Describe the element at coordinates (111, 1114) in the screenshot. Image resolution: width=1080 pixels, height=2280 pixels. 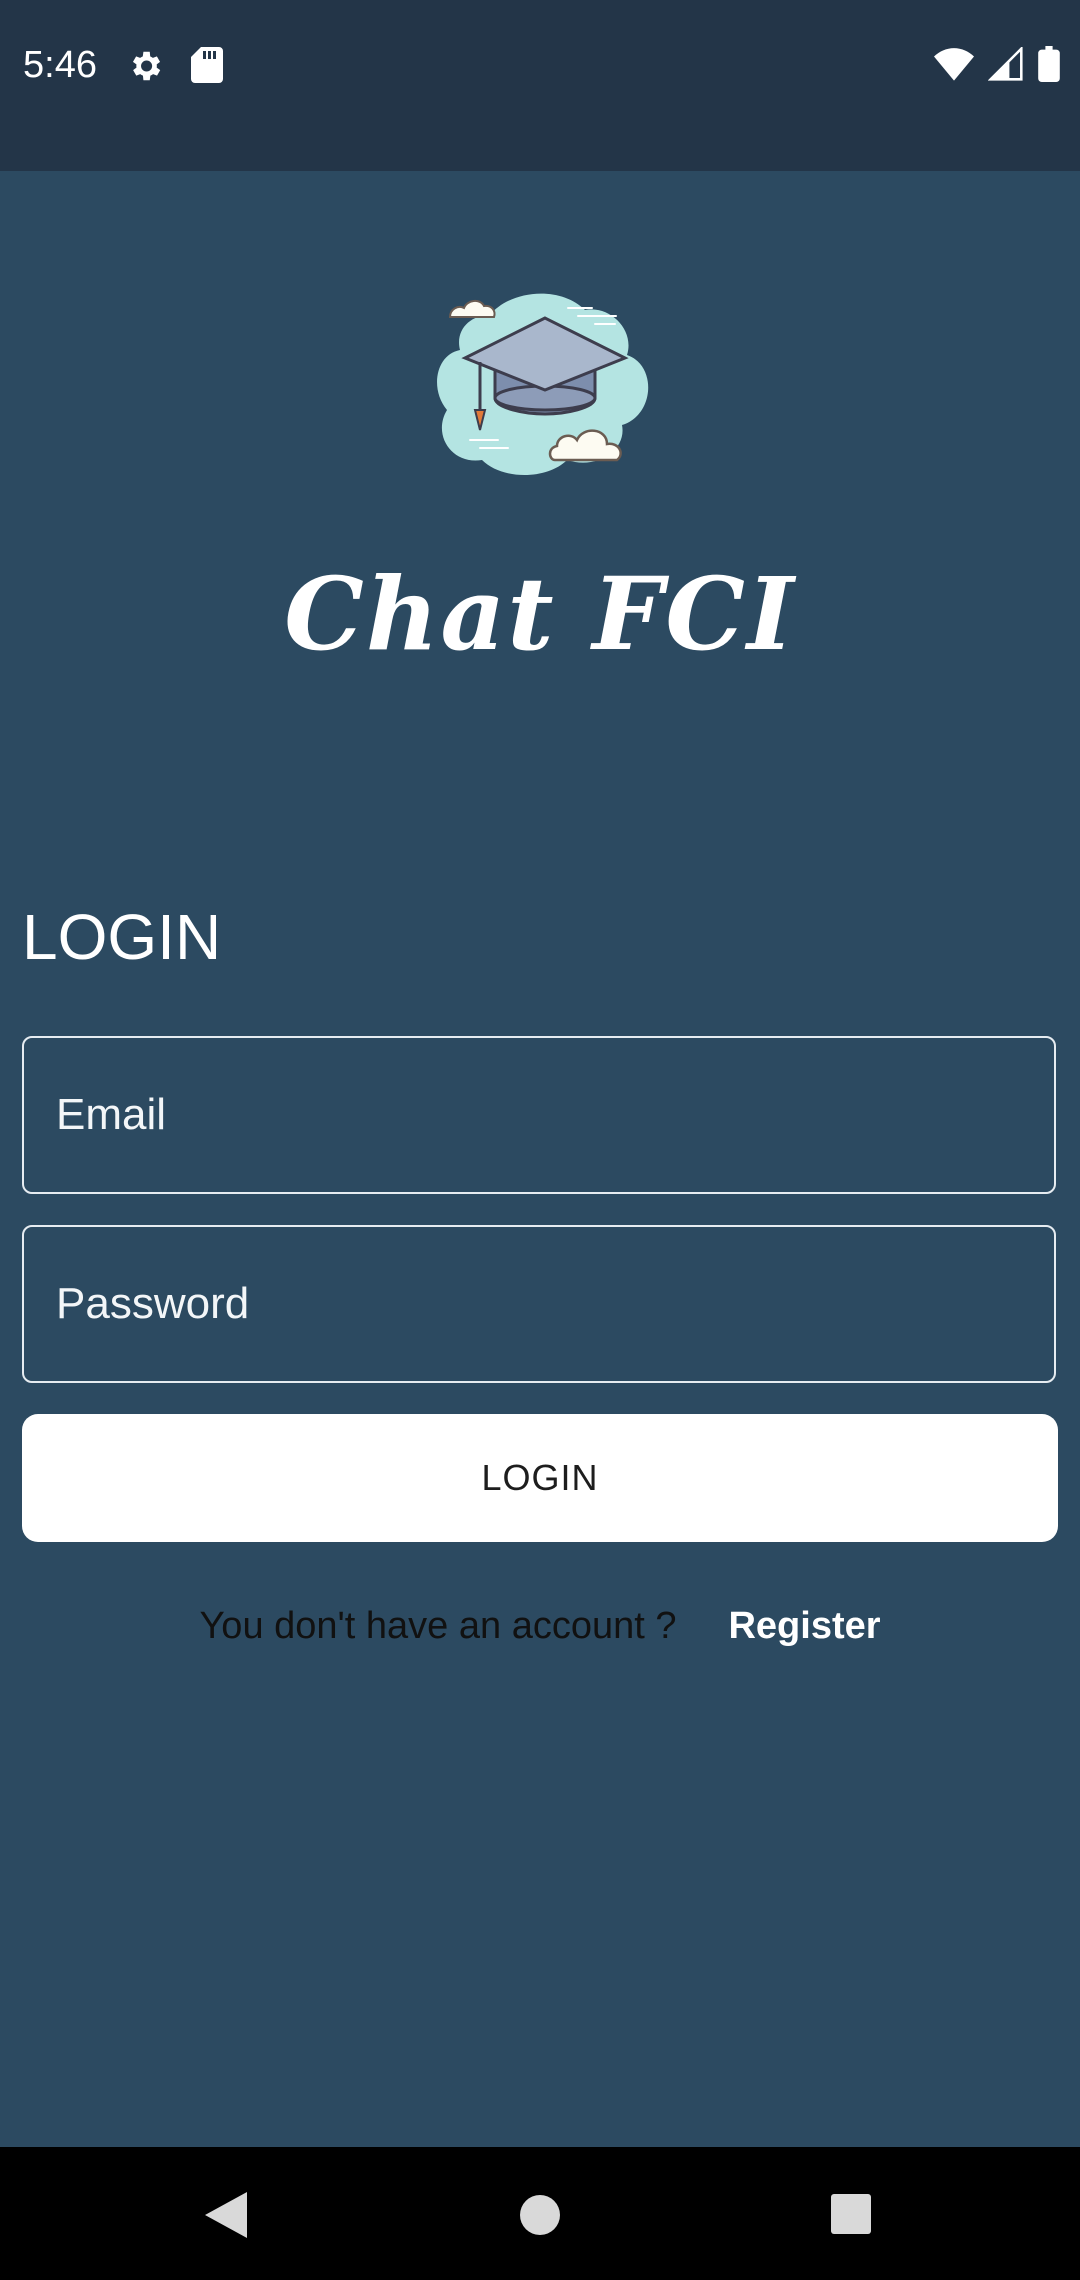
I see `email-placeholder: Email` at that location.